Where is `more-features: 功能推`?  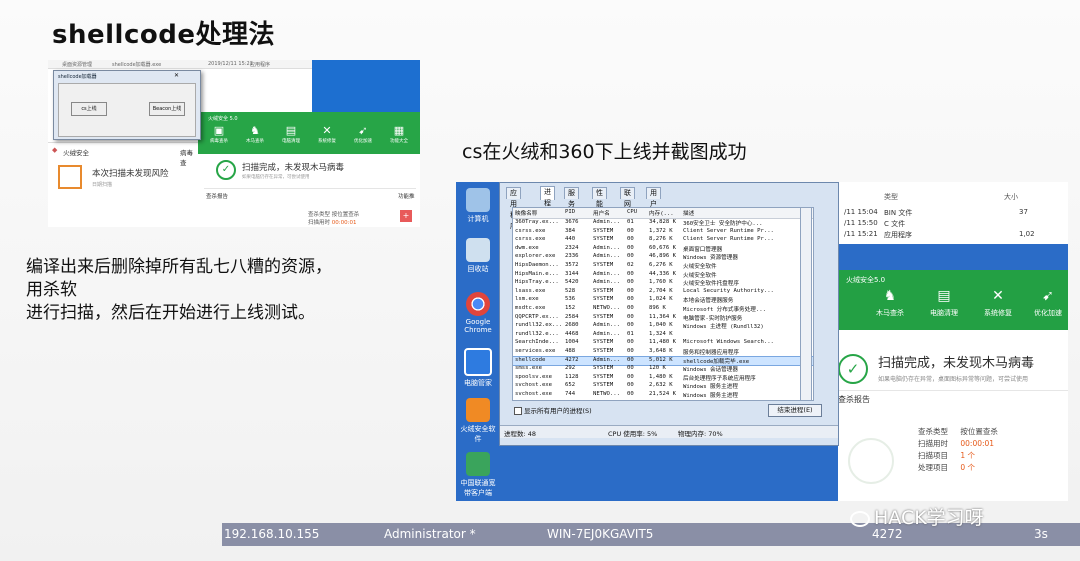
more-features: 功能推 is located at coordinates (406, 196).